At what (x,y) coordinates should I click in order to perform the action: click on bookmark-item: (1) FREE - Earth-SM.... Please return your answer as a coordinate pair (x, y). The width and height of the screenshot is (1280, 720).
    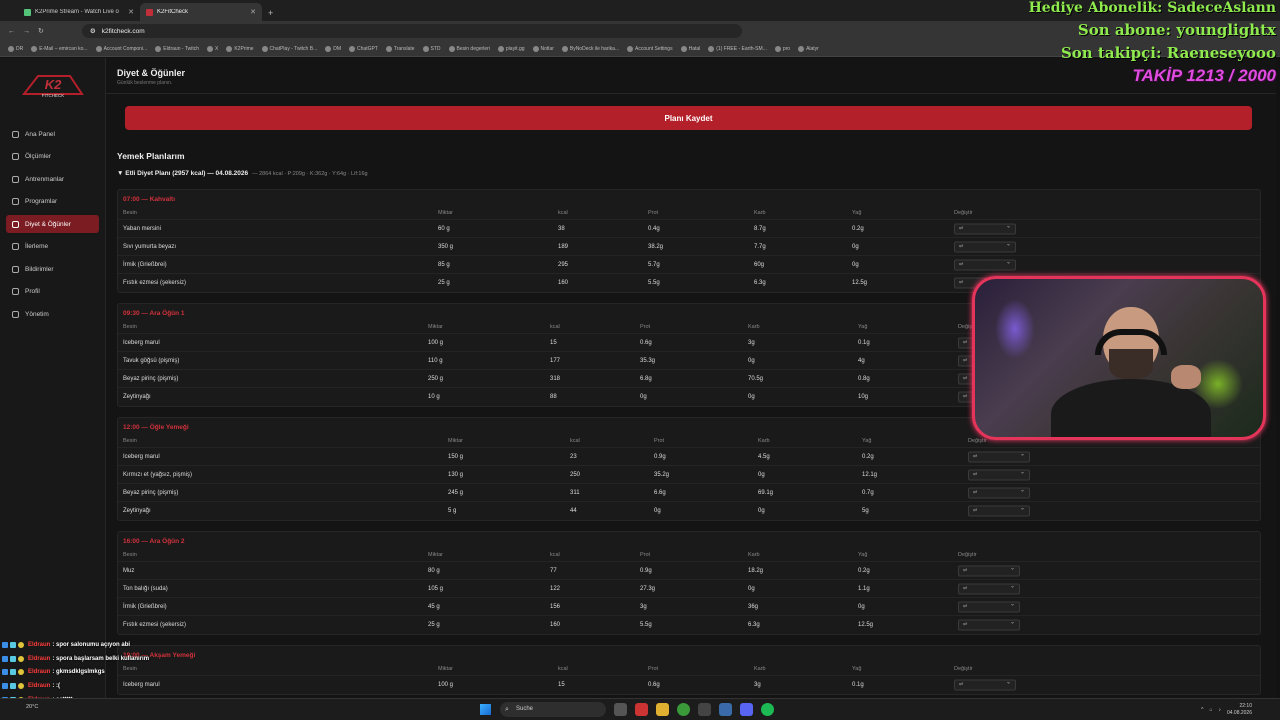
    Looking at the image, I should click on (737, 48).